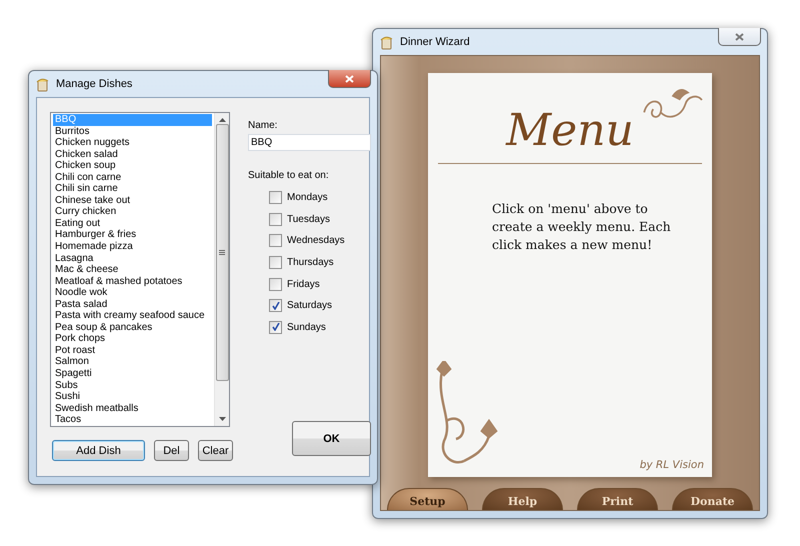 This screenshot has width=800, height=546. Describe the element at coordinates (331, 438) in the screenshot. I see `ok-button: OK` at that location.